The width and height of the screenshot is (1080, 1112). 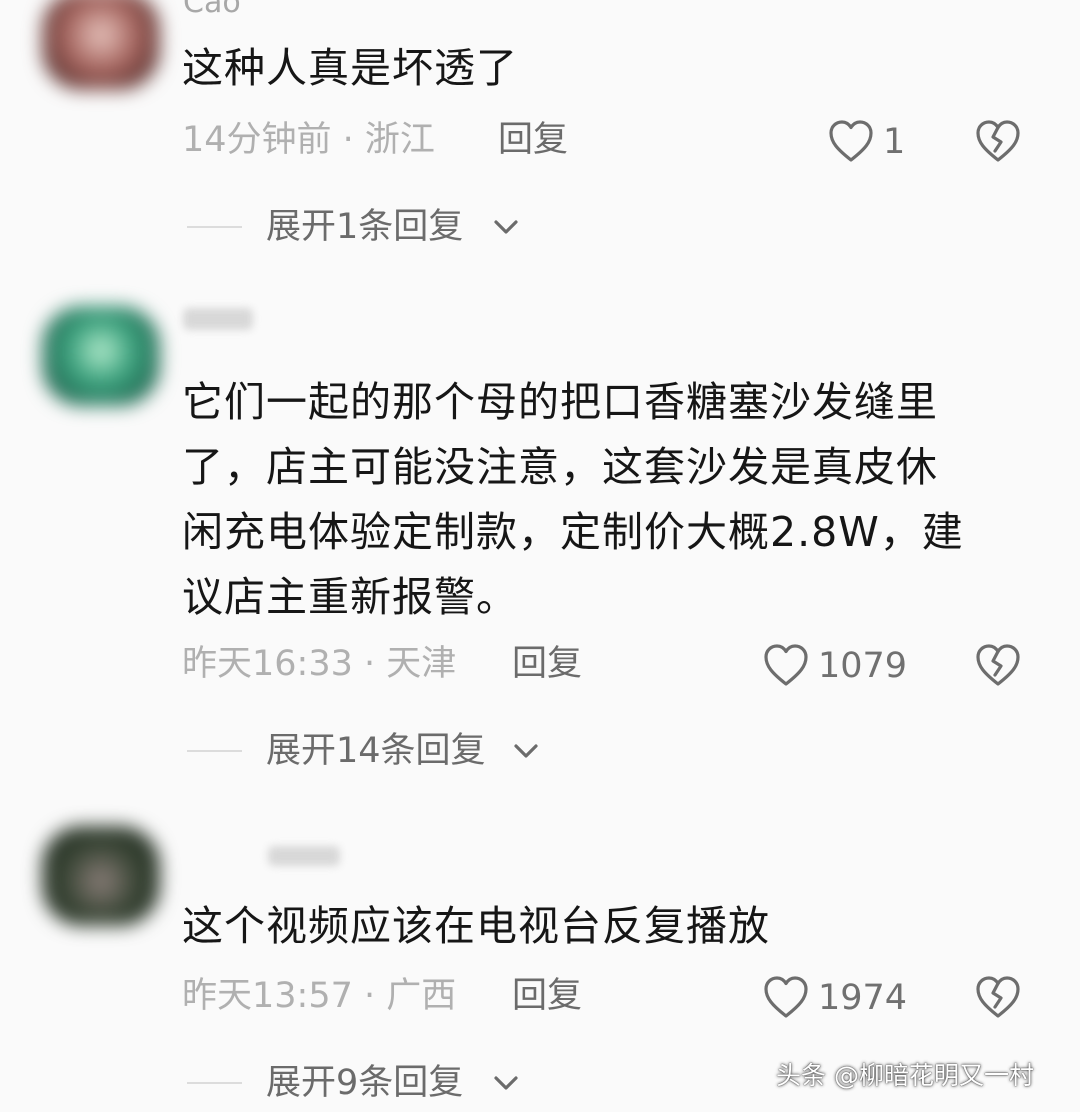 I want to click on comment-text: 这种人真是坏透了, so click(x=350, y=68).